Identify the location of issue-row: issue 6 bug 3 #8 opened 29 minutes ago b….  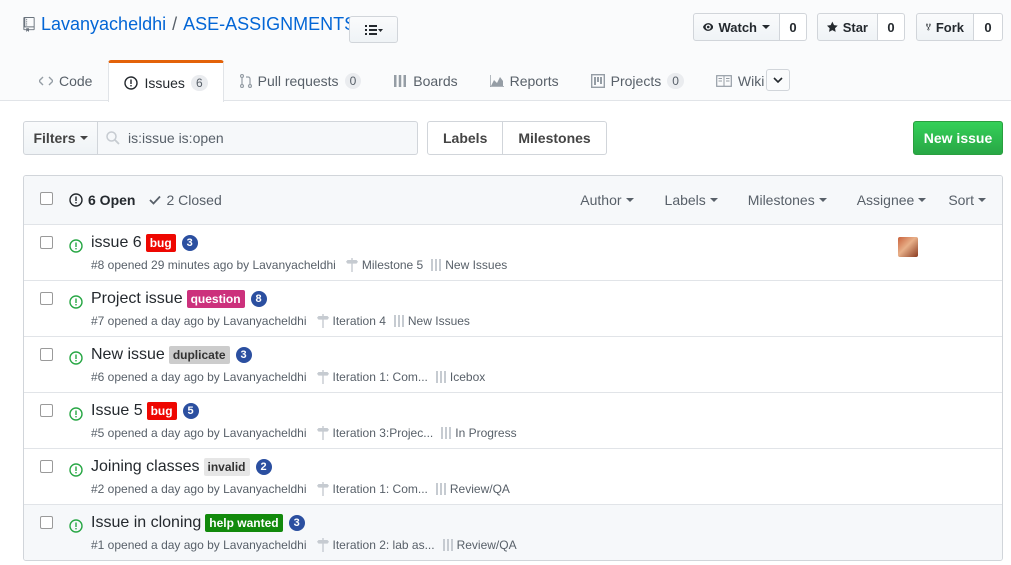
(513, 253).